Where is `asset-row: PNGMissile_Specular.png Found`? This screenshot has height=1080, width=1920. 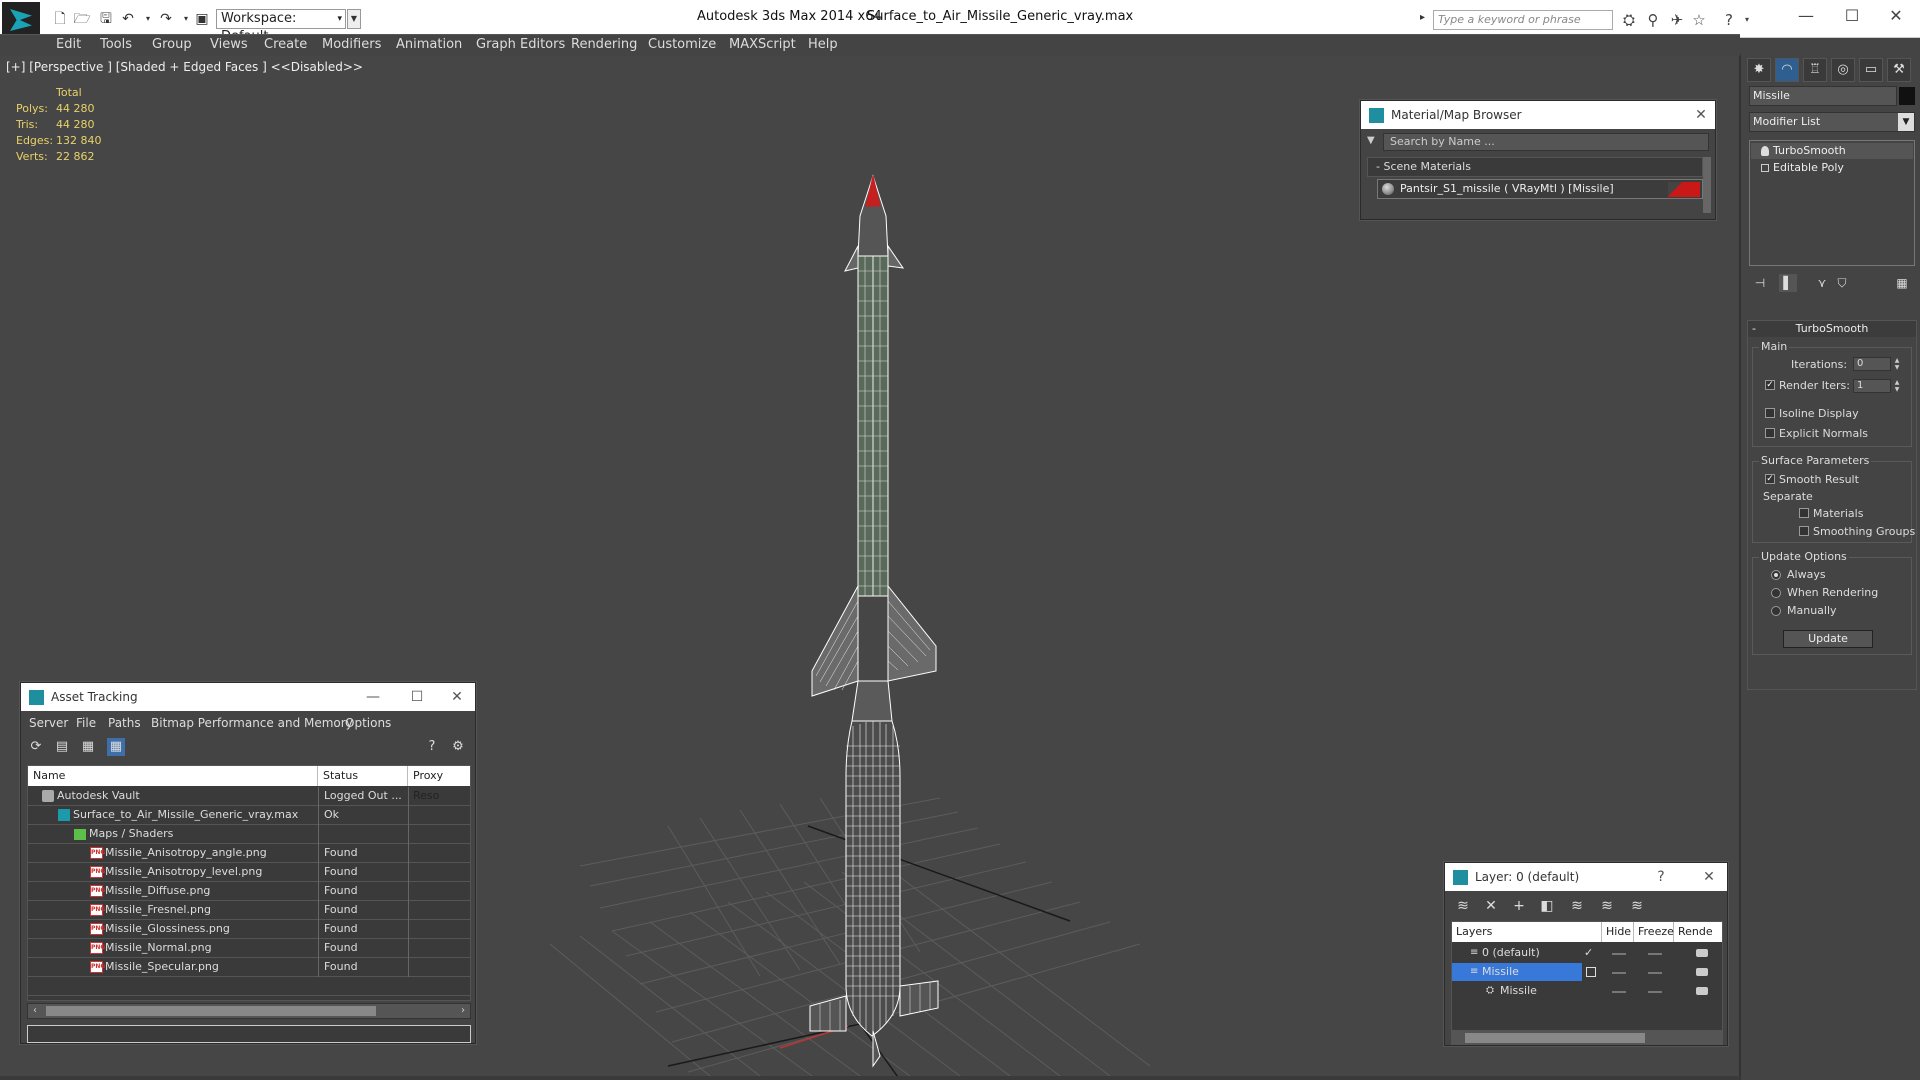 asset-row: PNGMissile_Specular.png Found is located at coordinates (249, 967).